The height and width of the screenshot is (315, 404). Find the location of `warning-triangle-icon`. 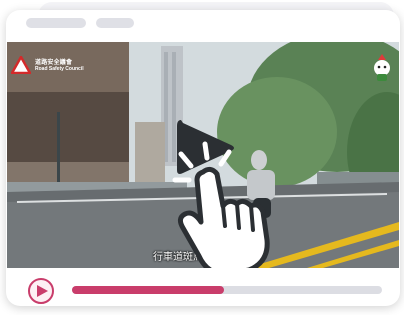

warning-triangle-icon is located at coordinates (21, 65).